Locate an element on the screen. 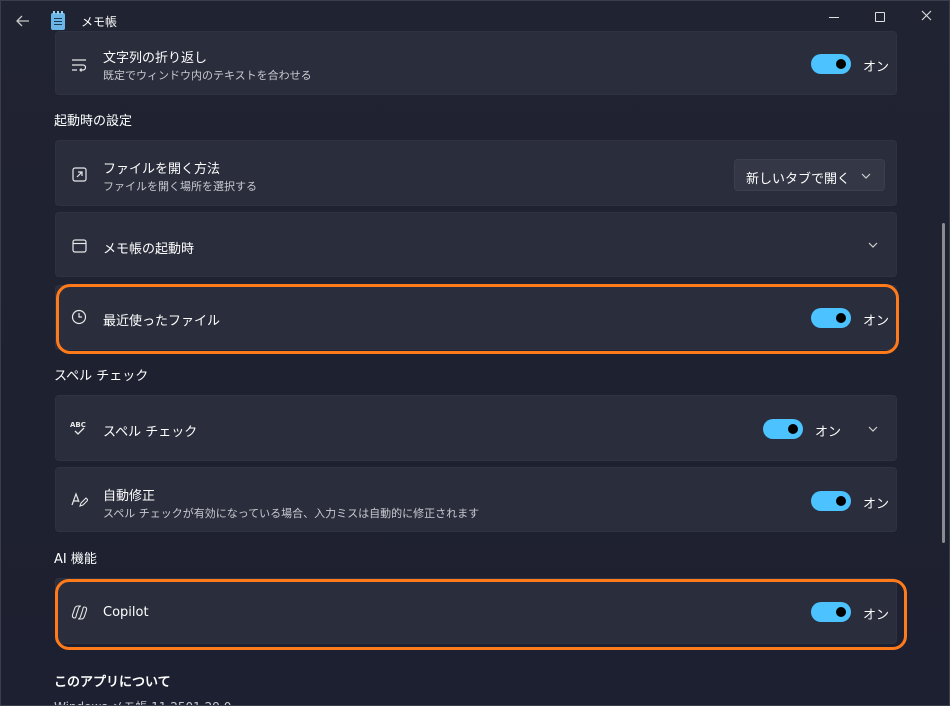 The width and height of the screenshot is (950, 706). spell-check-card: ABC スペル チェック オン is located at coordinates (476, 428).